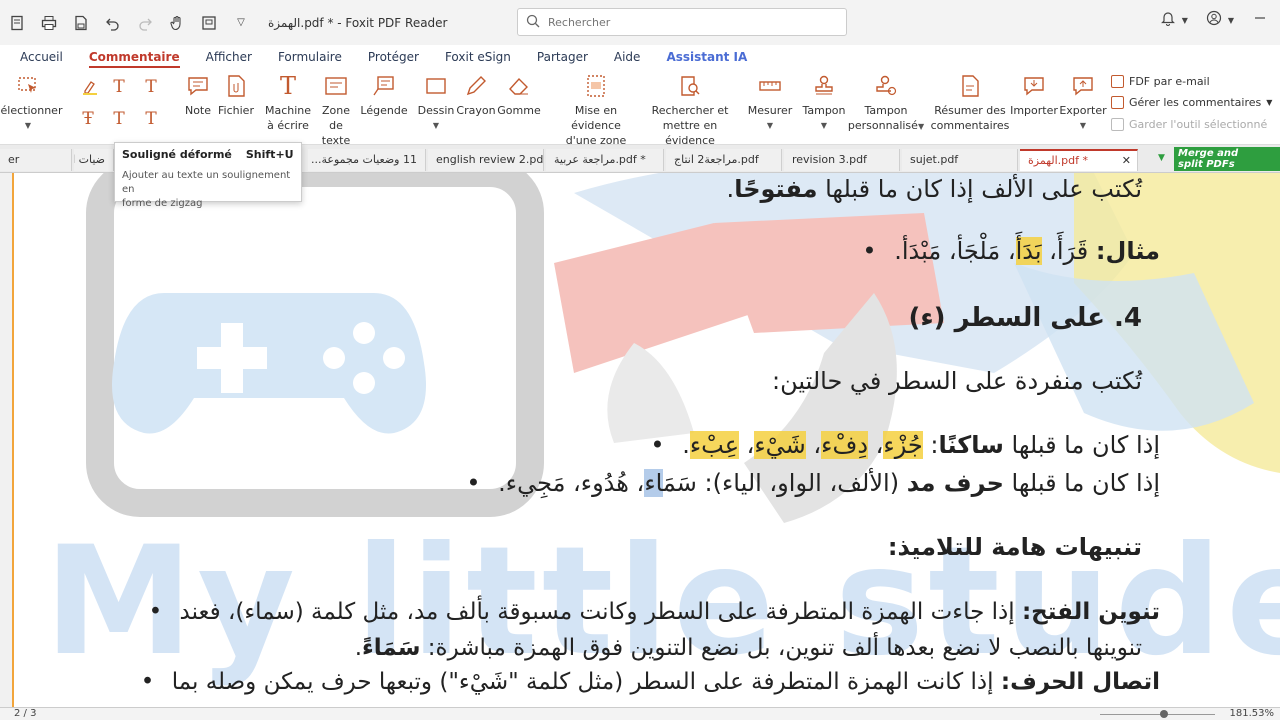  What do you see at coordinates (177, 23) in the screenshot?
I see `hand-tool-icon` at bounding box center [177, 23].